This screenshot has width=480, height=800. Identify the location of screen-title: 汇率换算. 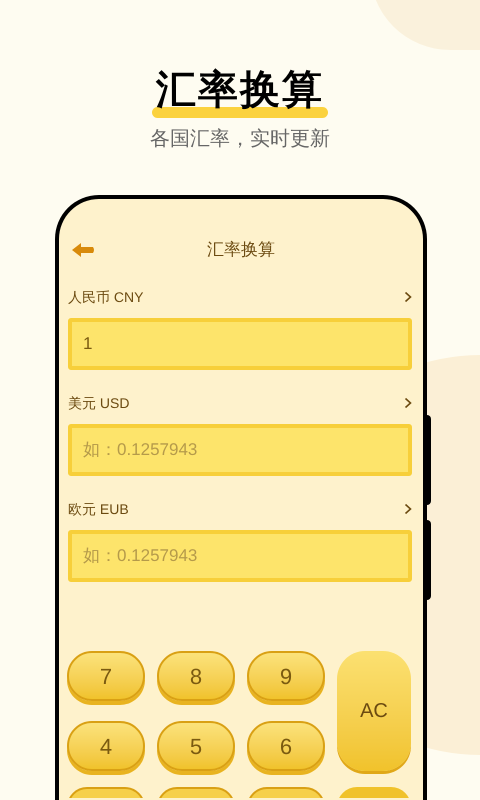
(241, 250).